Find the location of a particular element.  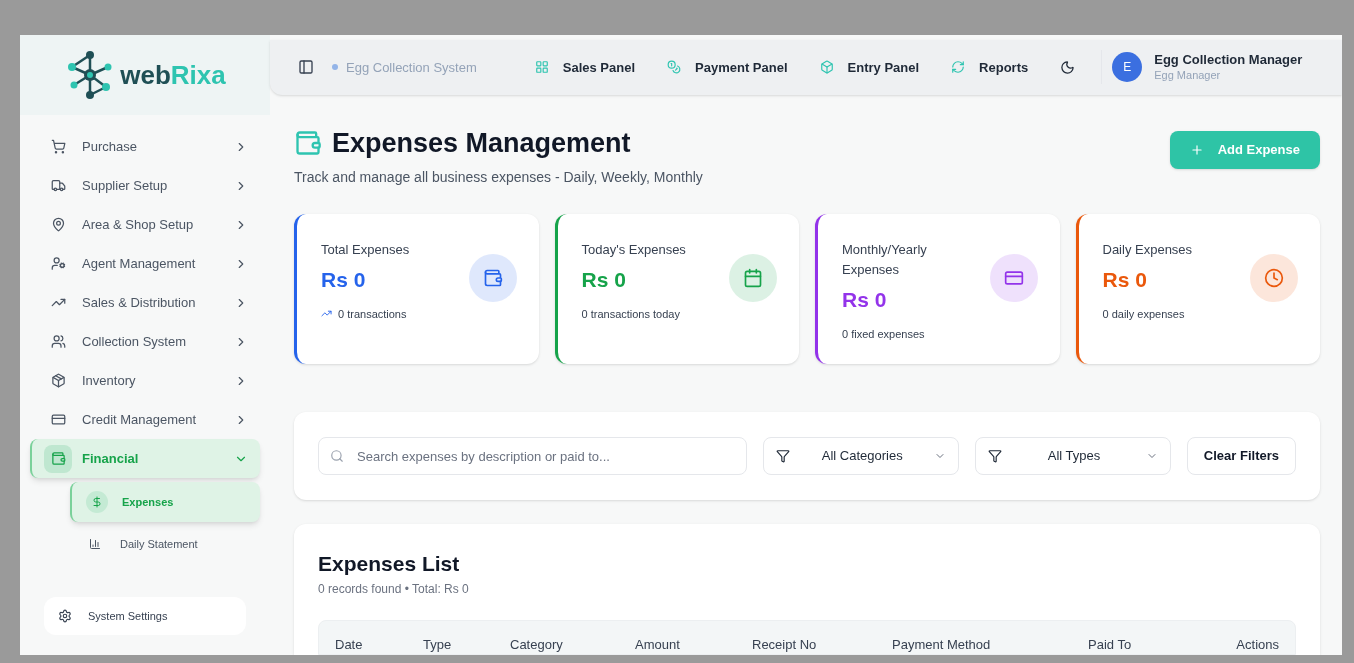

sidebar-item: Area & Shop Setup is located at coordinates (145, 224).